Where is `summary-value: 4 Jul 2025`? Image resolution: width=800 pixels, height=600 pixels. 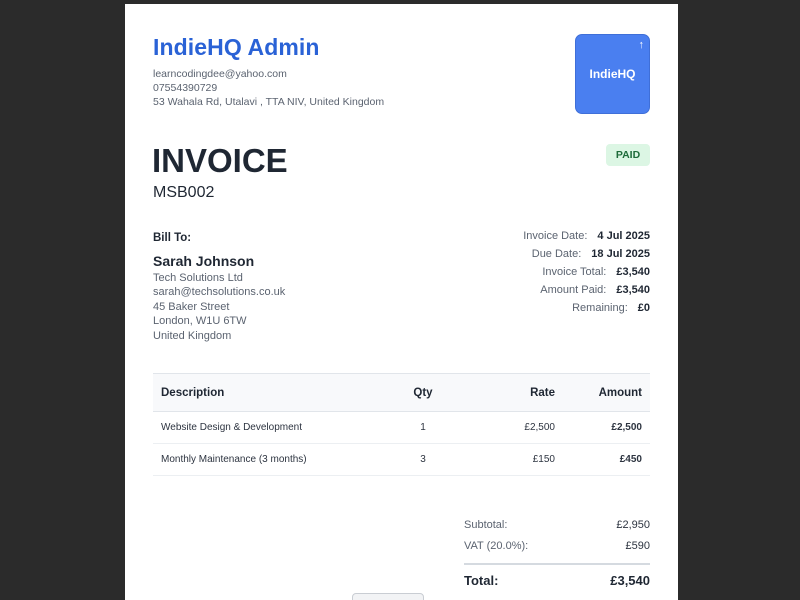 summary-value: 4 Jul 2025 is located at coordinates (623, 236).